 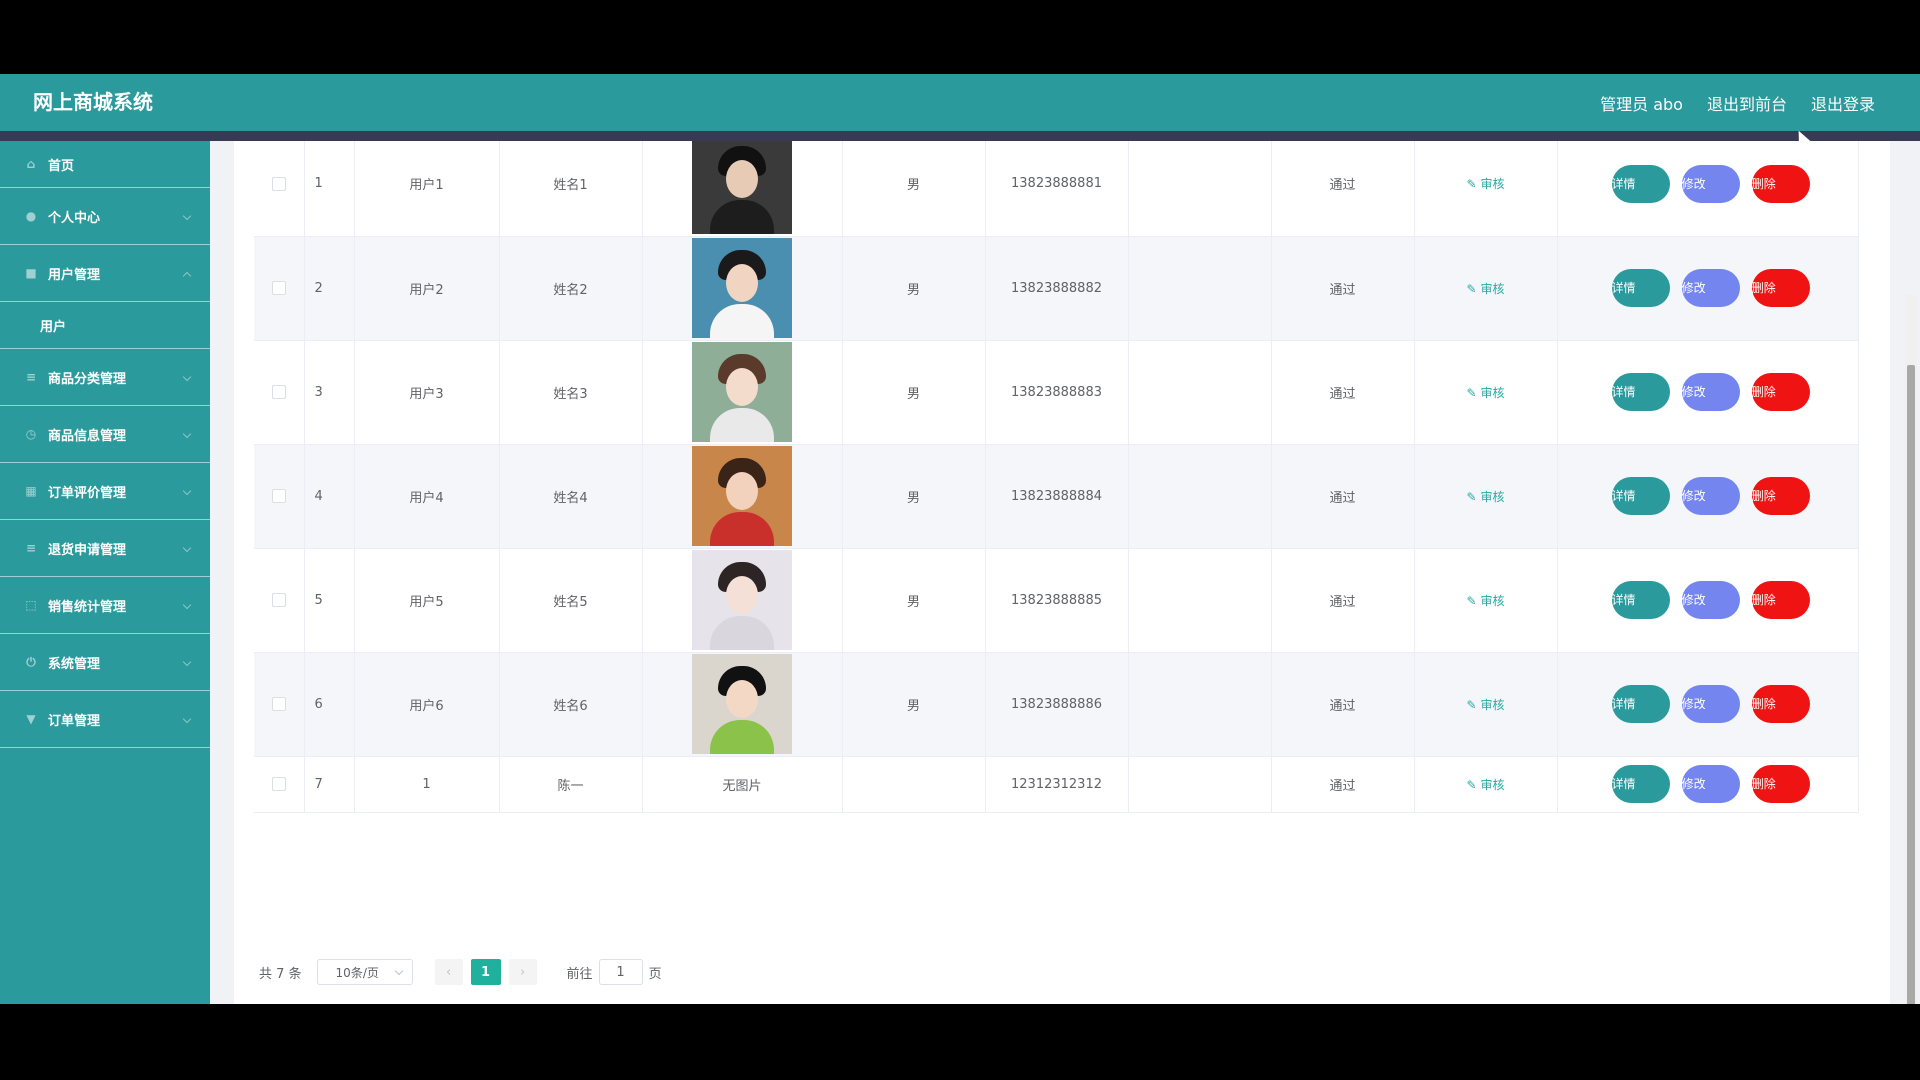 What do you see at coordinates (74, 721) in the screenshot?
I see `sidebar-item-label: 订单管理` at bounding box center [74, 721].